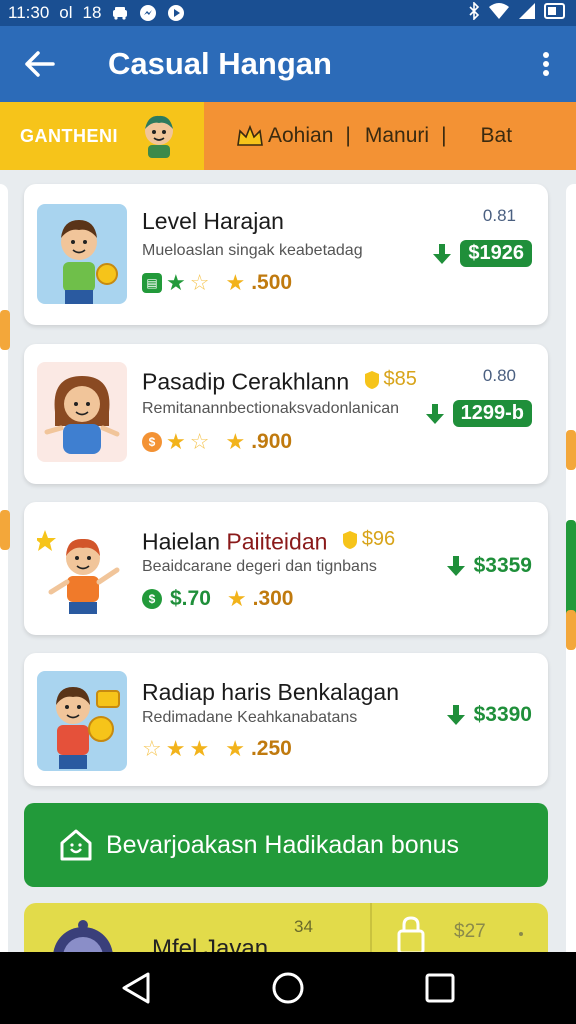 Image resolution: width=576 pixels, height=1024 pixels. What do you see at coordinates (29, 12) in the screenshot?
I see `status-time: 11:30` at bounding box center [29, 12].